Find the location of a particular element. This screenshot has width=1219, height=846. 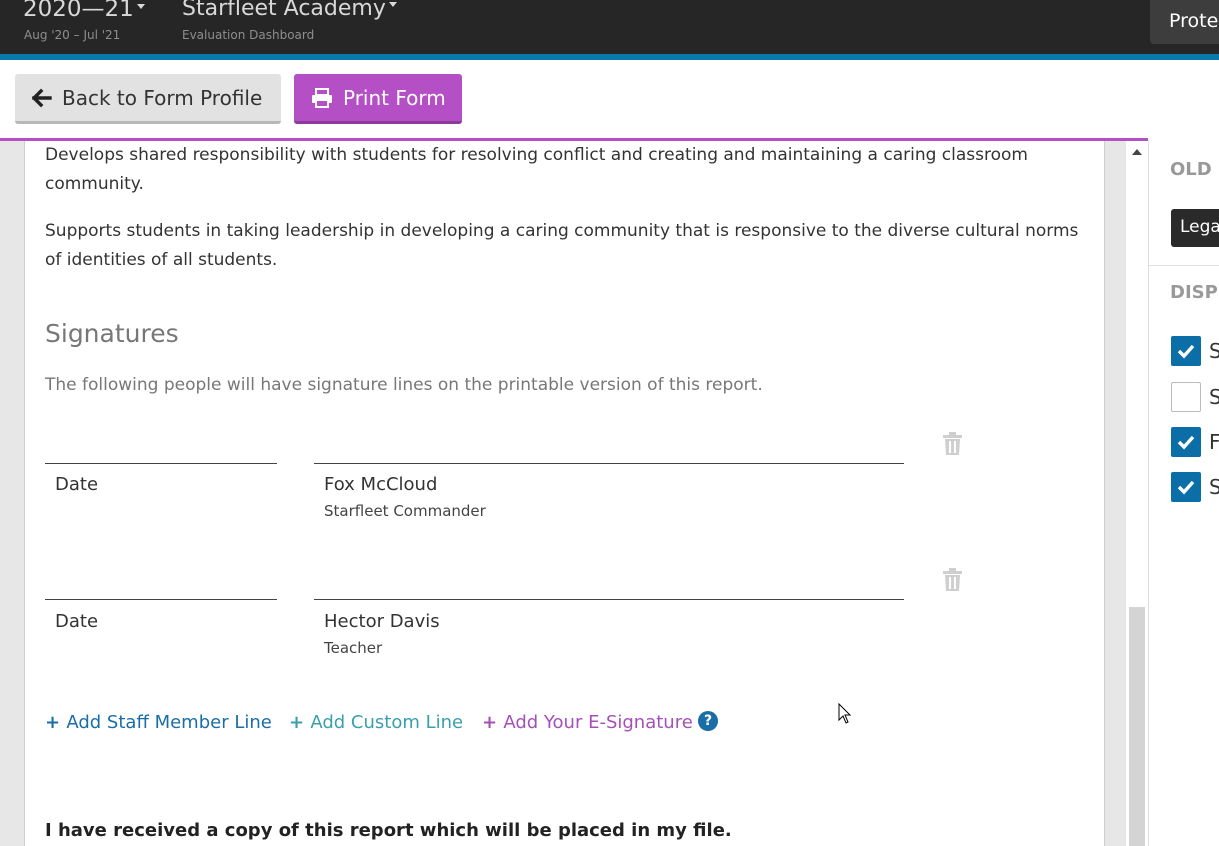

print-button-label: Print Form is located at coordinates (394, 97).